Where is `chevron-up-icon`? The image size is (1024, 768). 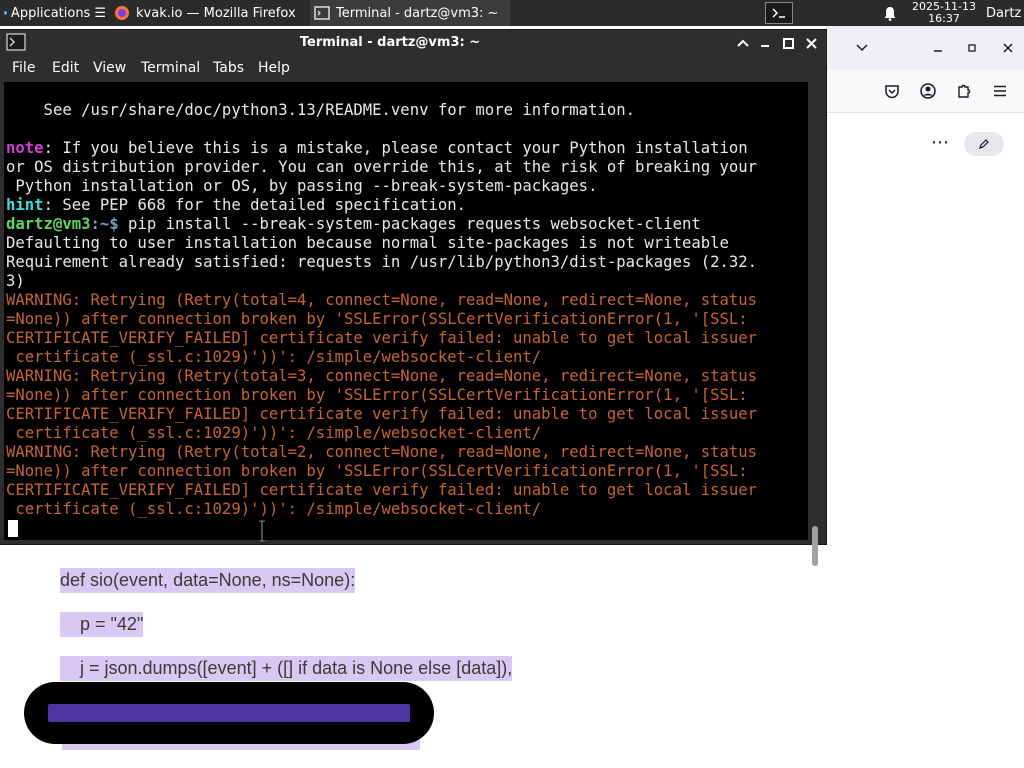
chevron-up-icon is located at coordinates (743, 43).